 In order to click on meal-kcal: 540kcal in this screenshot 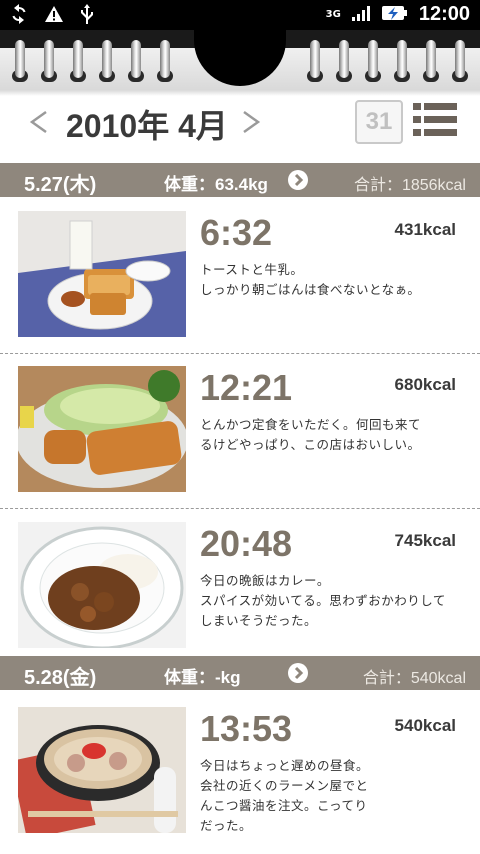, I will do `click(425, 725)`.